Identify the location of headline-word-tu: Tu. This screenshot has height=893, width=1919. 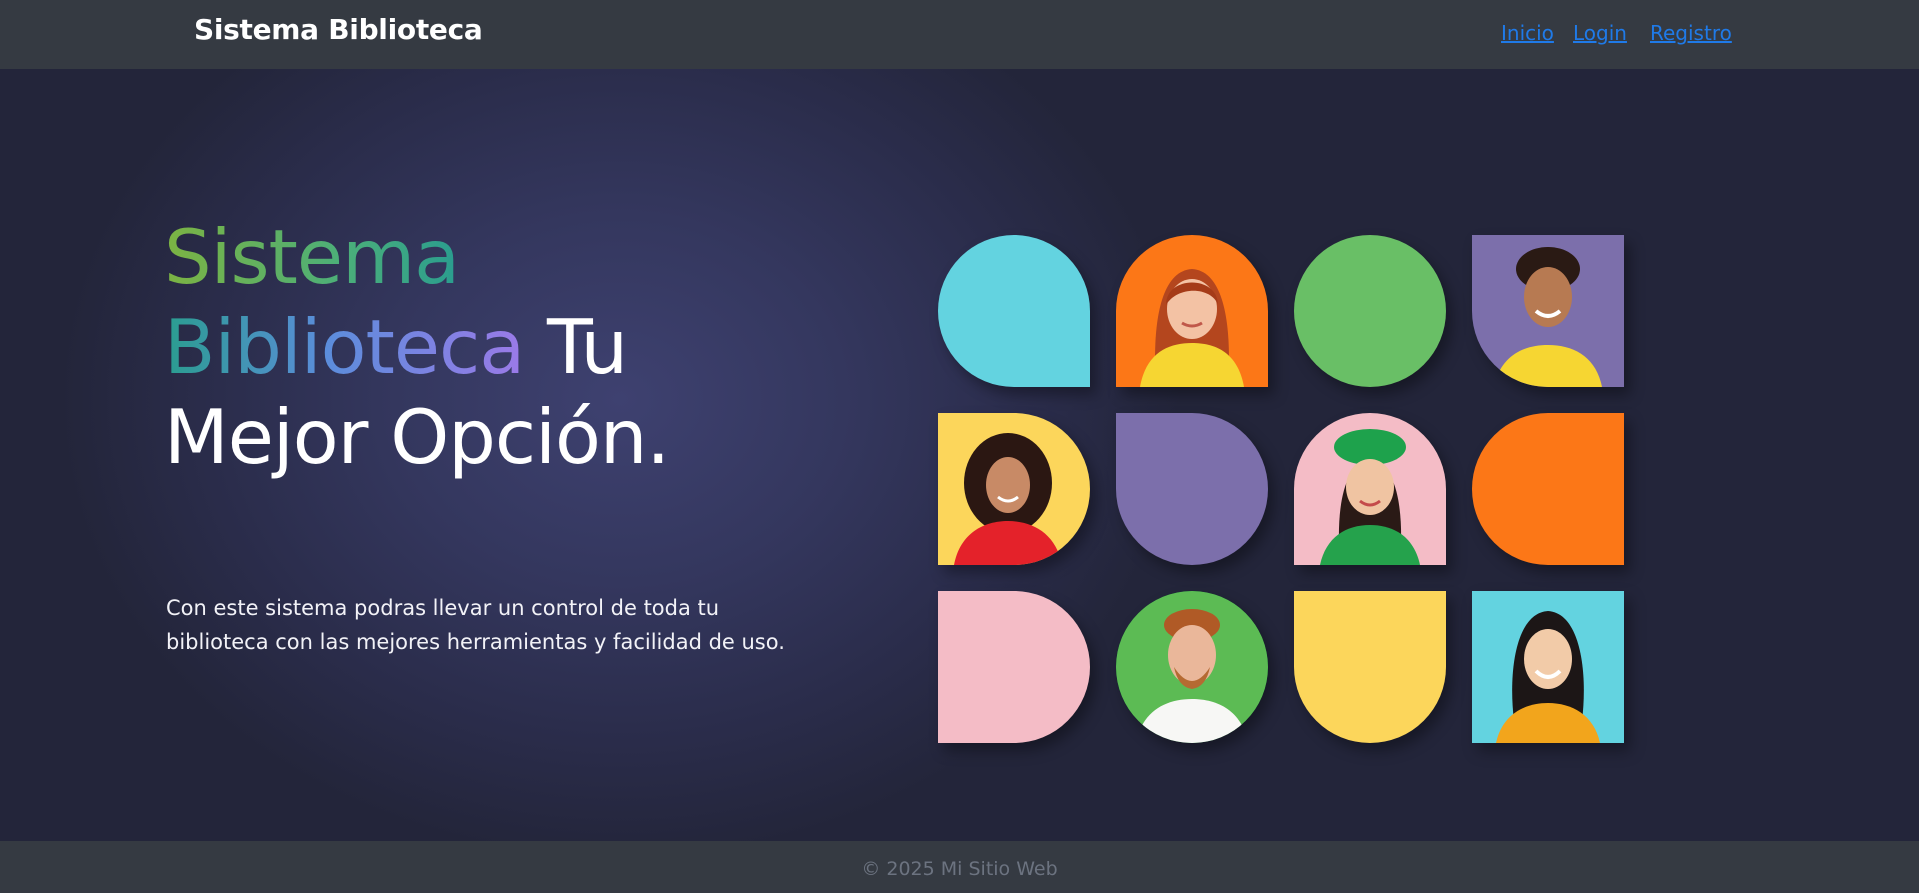
(576, 347).